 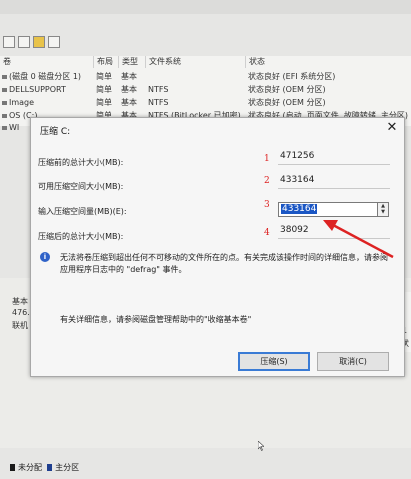 What do you see at coordinates (20, 301) in the screenshot?
I see `disk-type-label: 基本` at bounding box center [20, 301].